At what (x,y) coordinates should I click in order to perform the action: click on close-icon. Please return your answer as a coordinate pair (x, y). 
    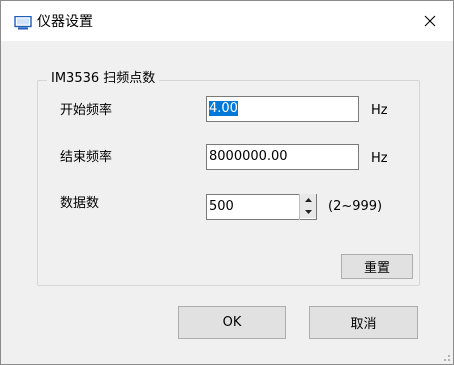
    Looking at the image, I should click on (430, 21).